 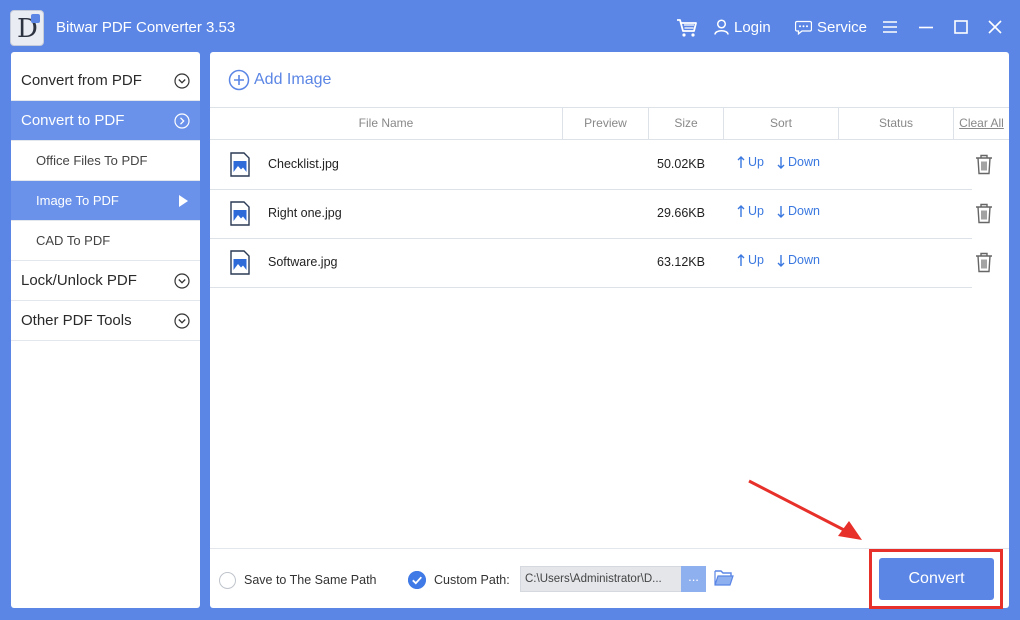 What do you see at coordinates (73, 240) in the screenshot?
I see `sidebar-subitem-label: CAD To PDF` at bounding box center [73, 240].